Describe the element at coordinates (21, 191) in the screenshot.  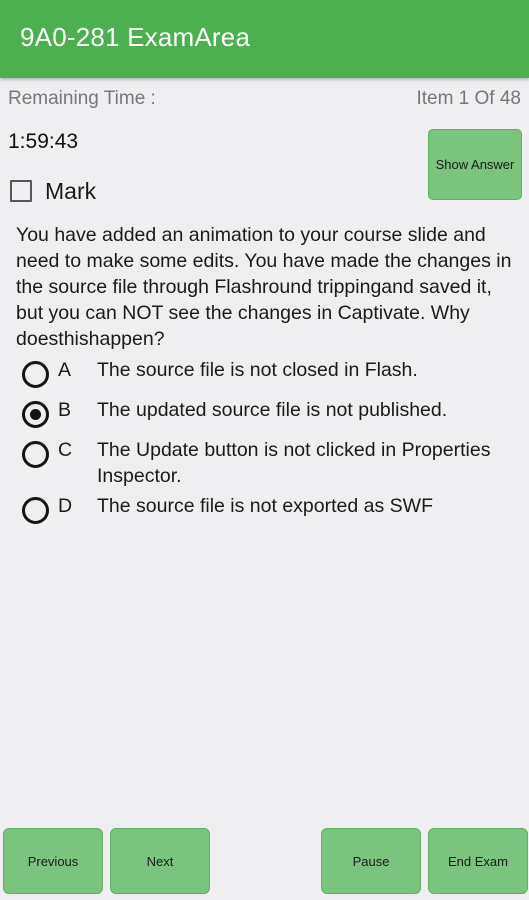
I see `mark-checkbox` at that location.